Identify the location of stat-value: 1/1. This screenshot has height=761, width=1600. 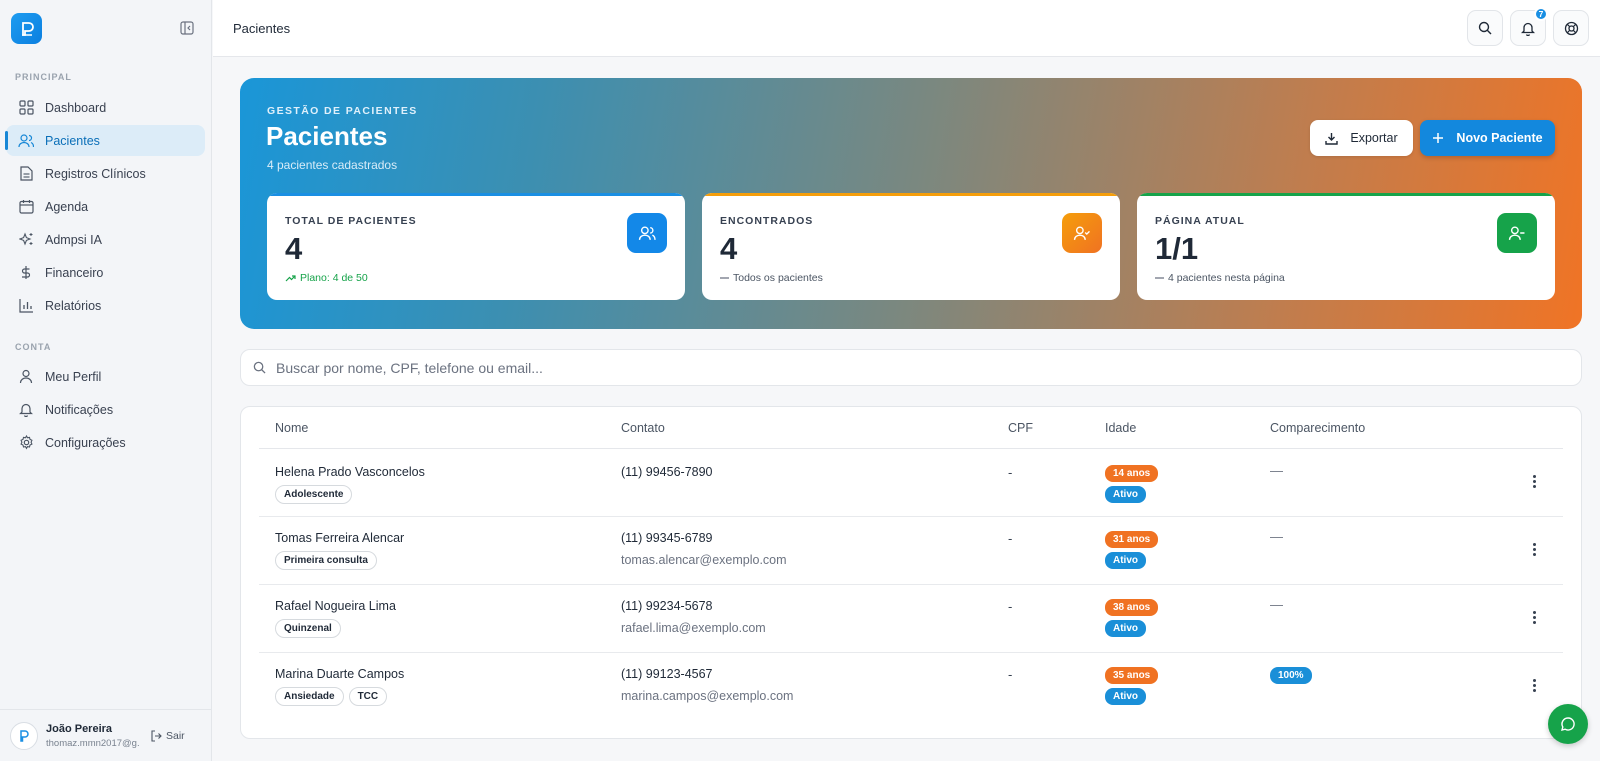
(1177, 248).